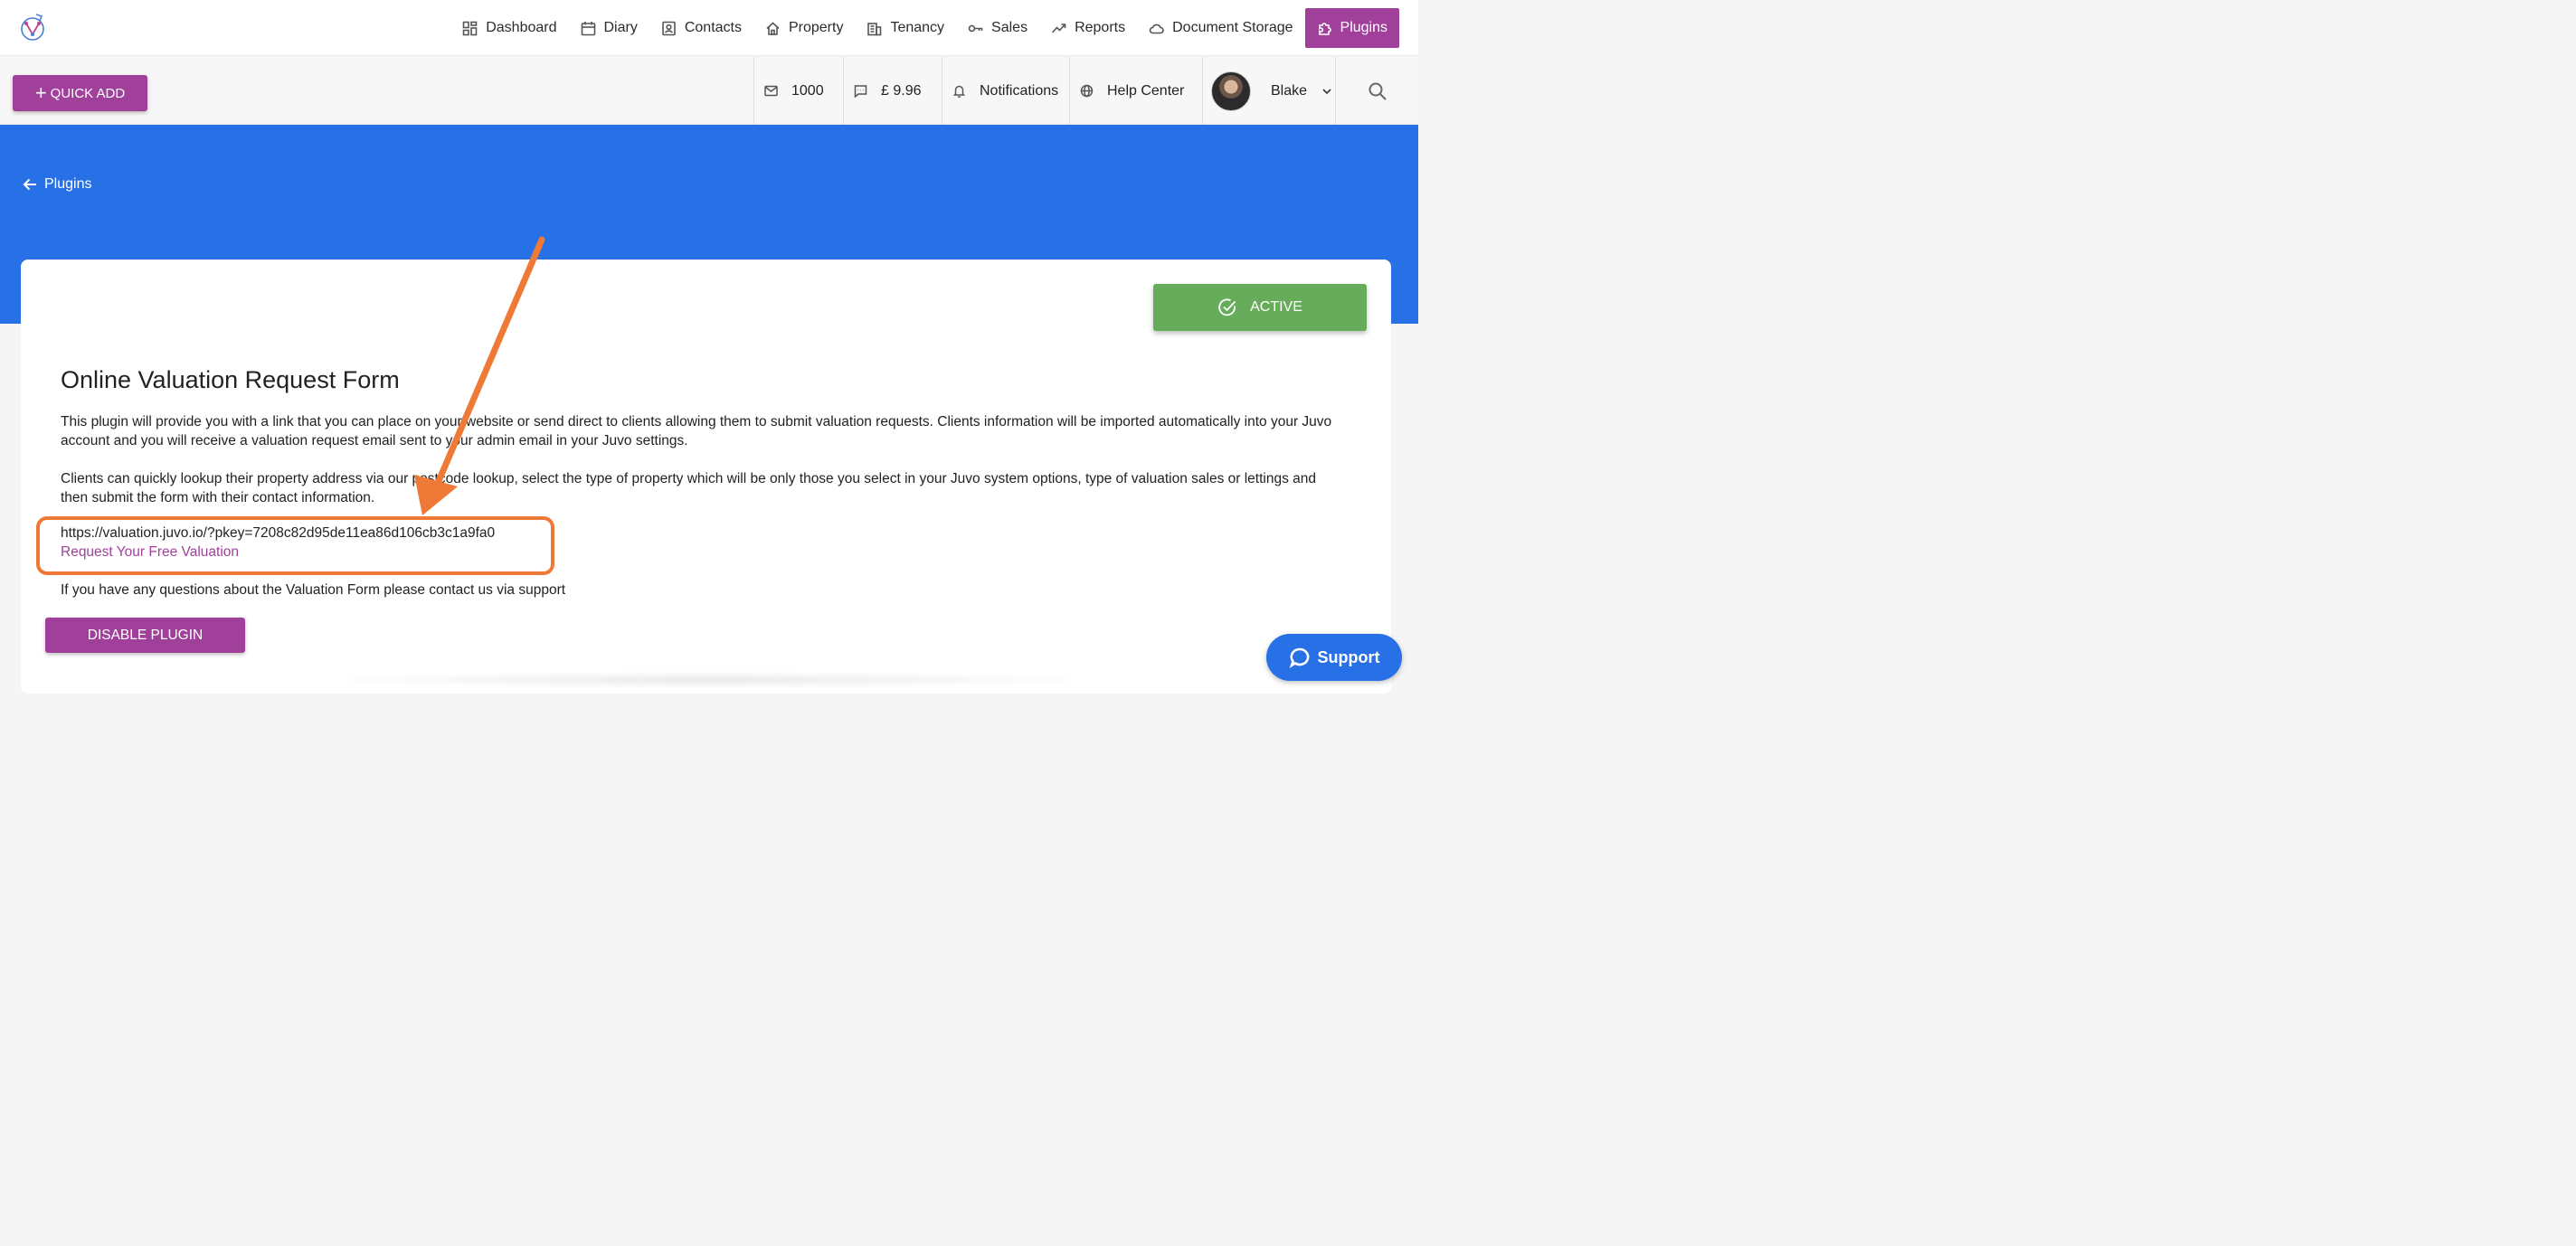  What do you see at coordinates (808, 91) in the screenshot?
I see `sms-count: 1000` at bounding box center [808, 91].